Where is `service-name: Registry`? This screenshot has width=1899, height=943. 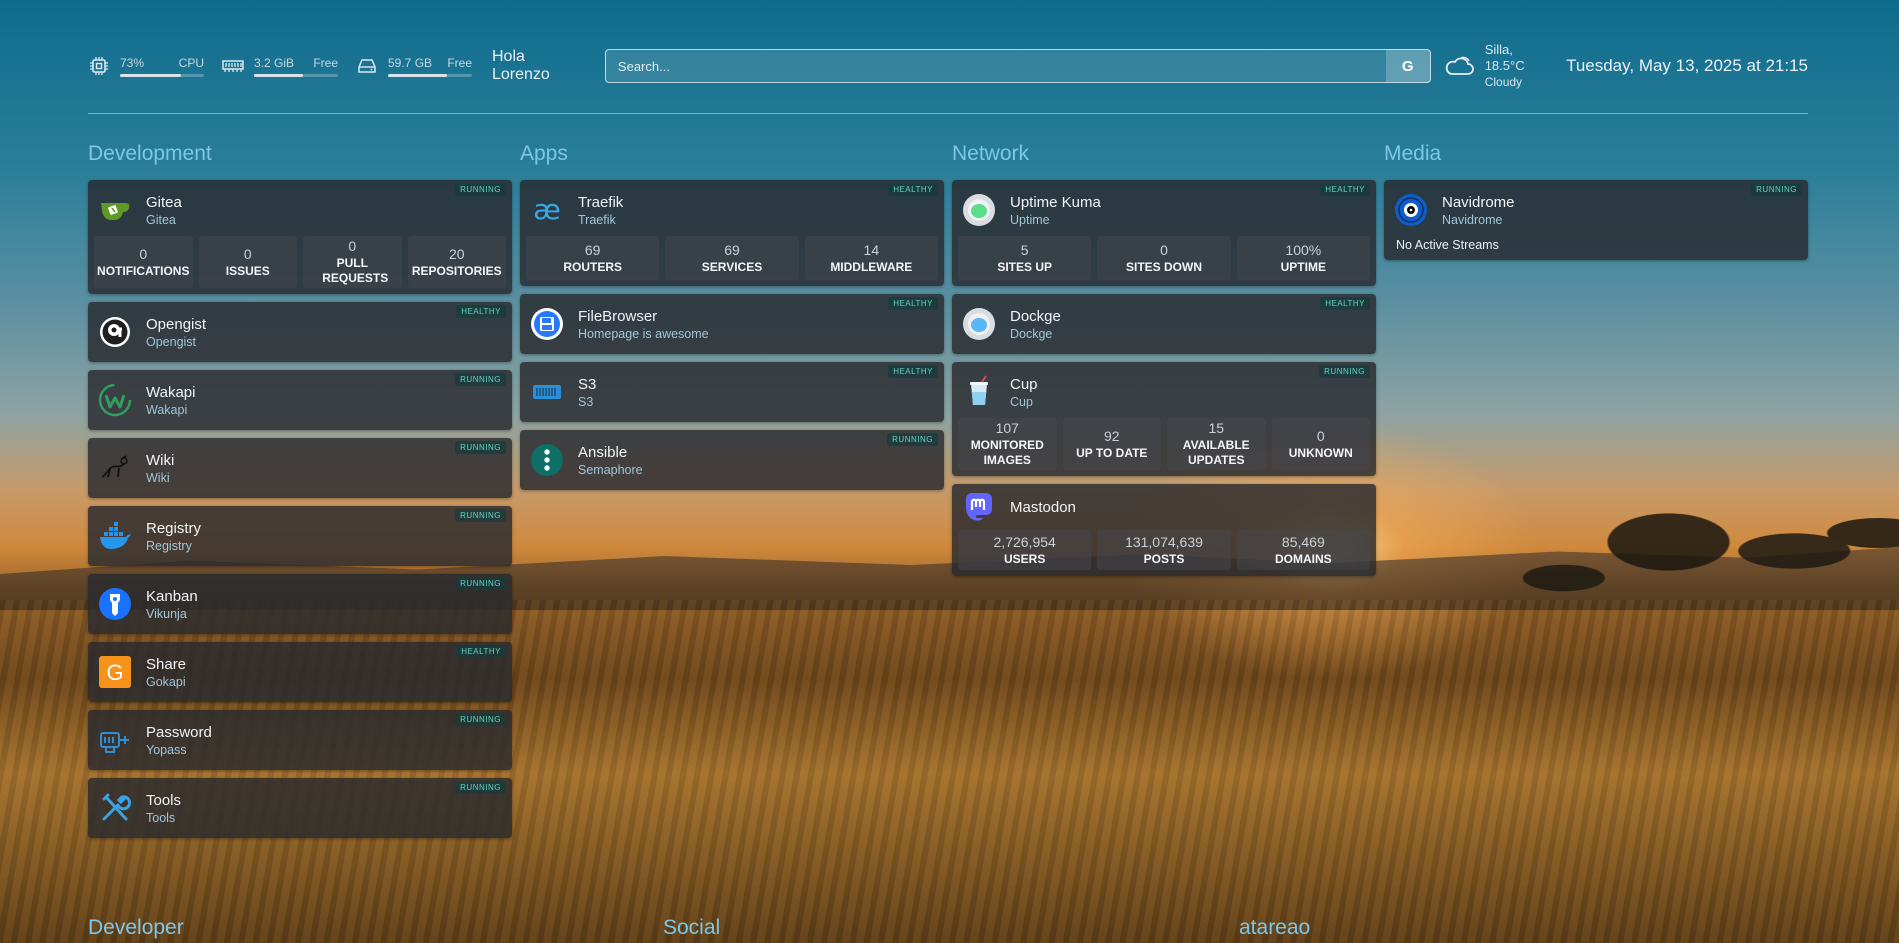
service-name: Registry is located at coordinates (174, 528).